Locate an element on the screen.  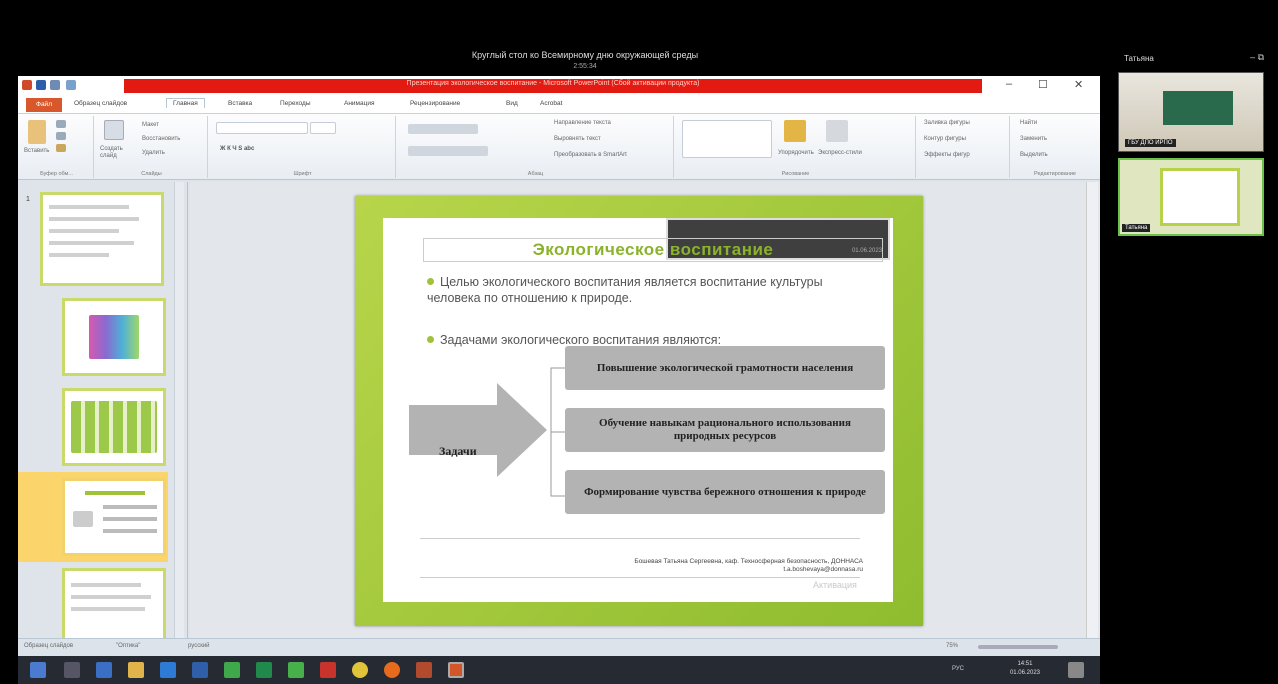
shape-outline-button: Контур фигуры is located at coordinates (945, 139).